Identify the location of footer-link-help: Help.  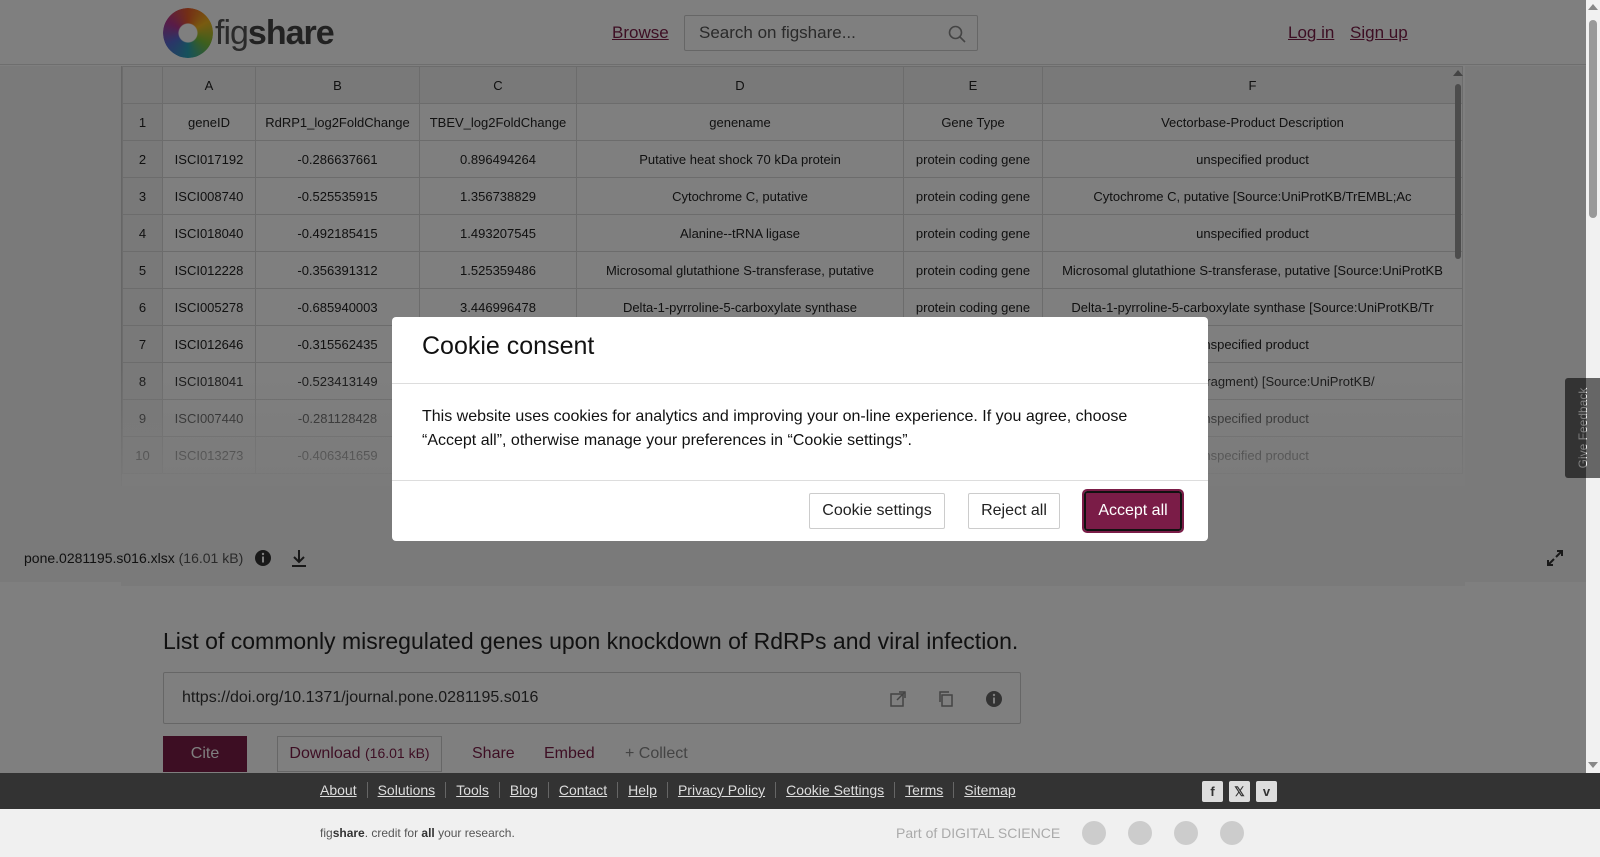
(643, 790).